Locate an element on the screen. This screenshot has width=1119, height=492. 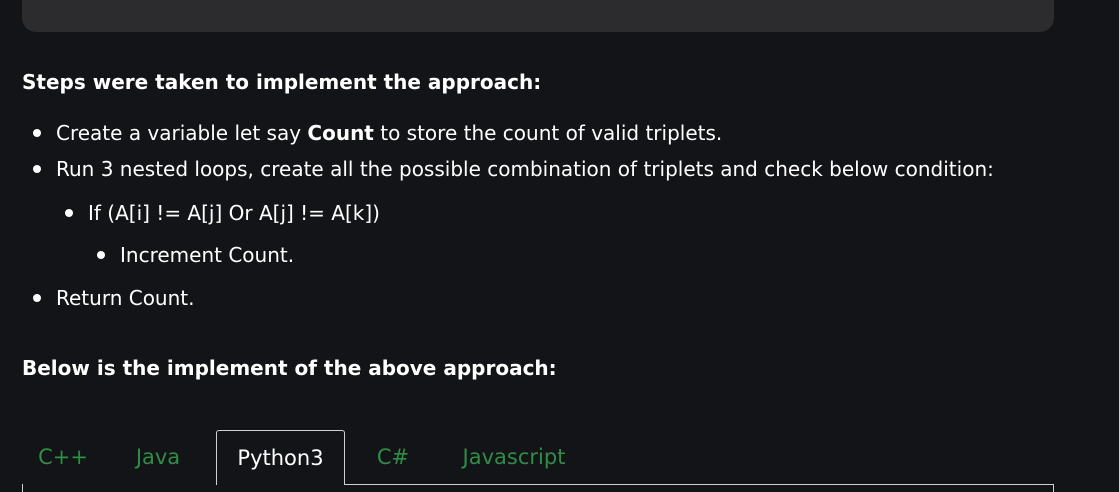
list-item-step-2-increment: Increment Count. is located at coordinates (195, 255).